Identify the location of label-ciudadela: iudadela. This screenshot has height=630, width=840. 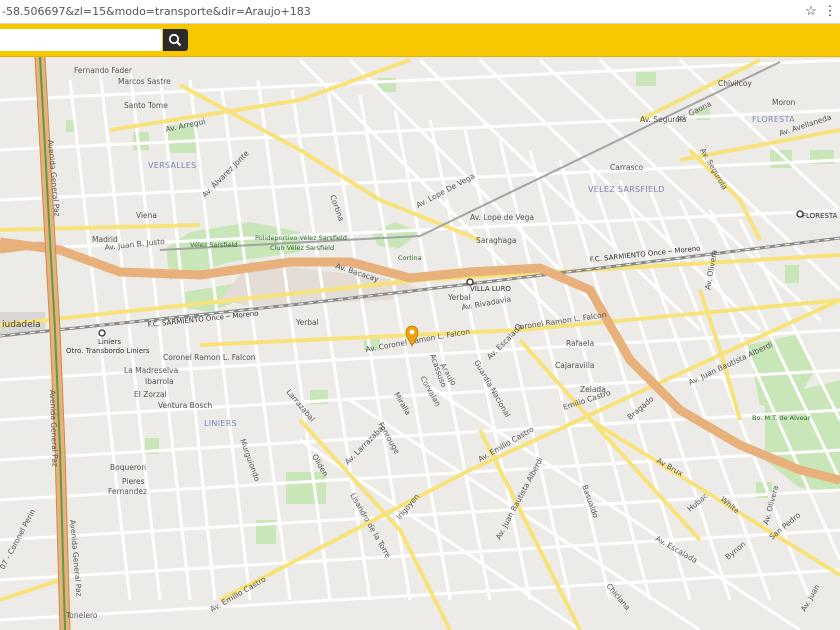
(21, 325).